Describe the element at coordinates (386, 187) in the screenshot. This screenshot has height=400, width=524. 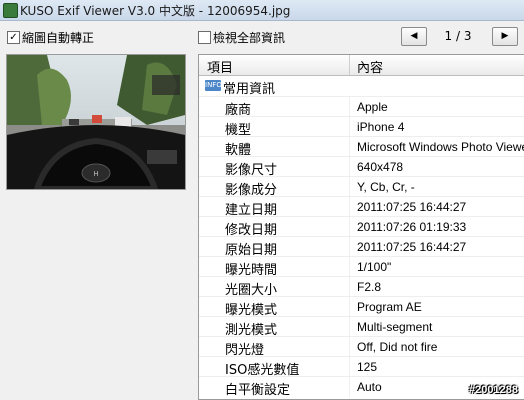
I see `row-value: Y, Cb, Cr, -` at that location.